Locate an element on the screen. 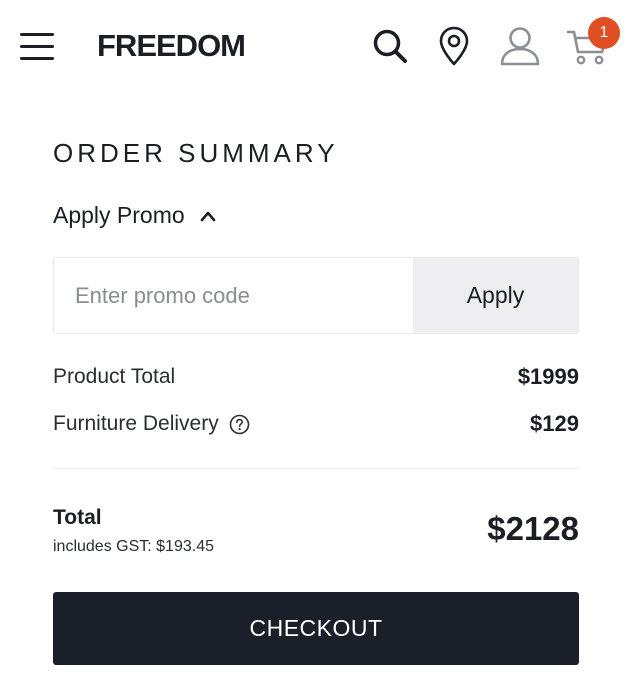  help-icon is located at coordinates (239, 424).